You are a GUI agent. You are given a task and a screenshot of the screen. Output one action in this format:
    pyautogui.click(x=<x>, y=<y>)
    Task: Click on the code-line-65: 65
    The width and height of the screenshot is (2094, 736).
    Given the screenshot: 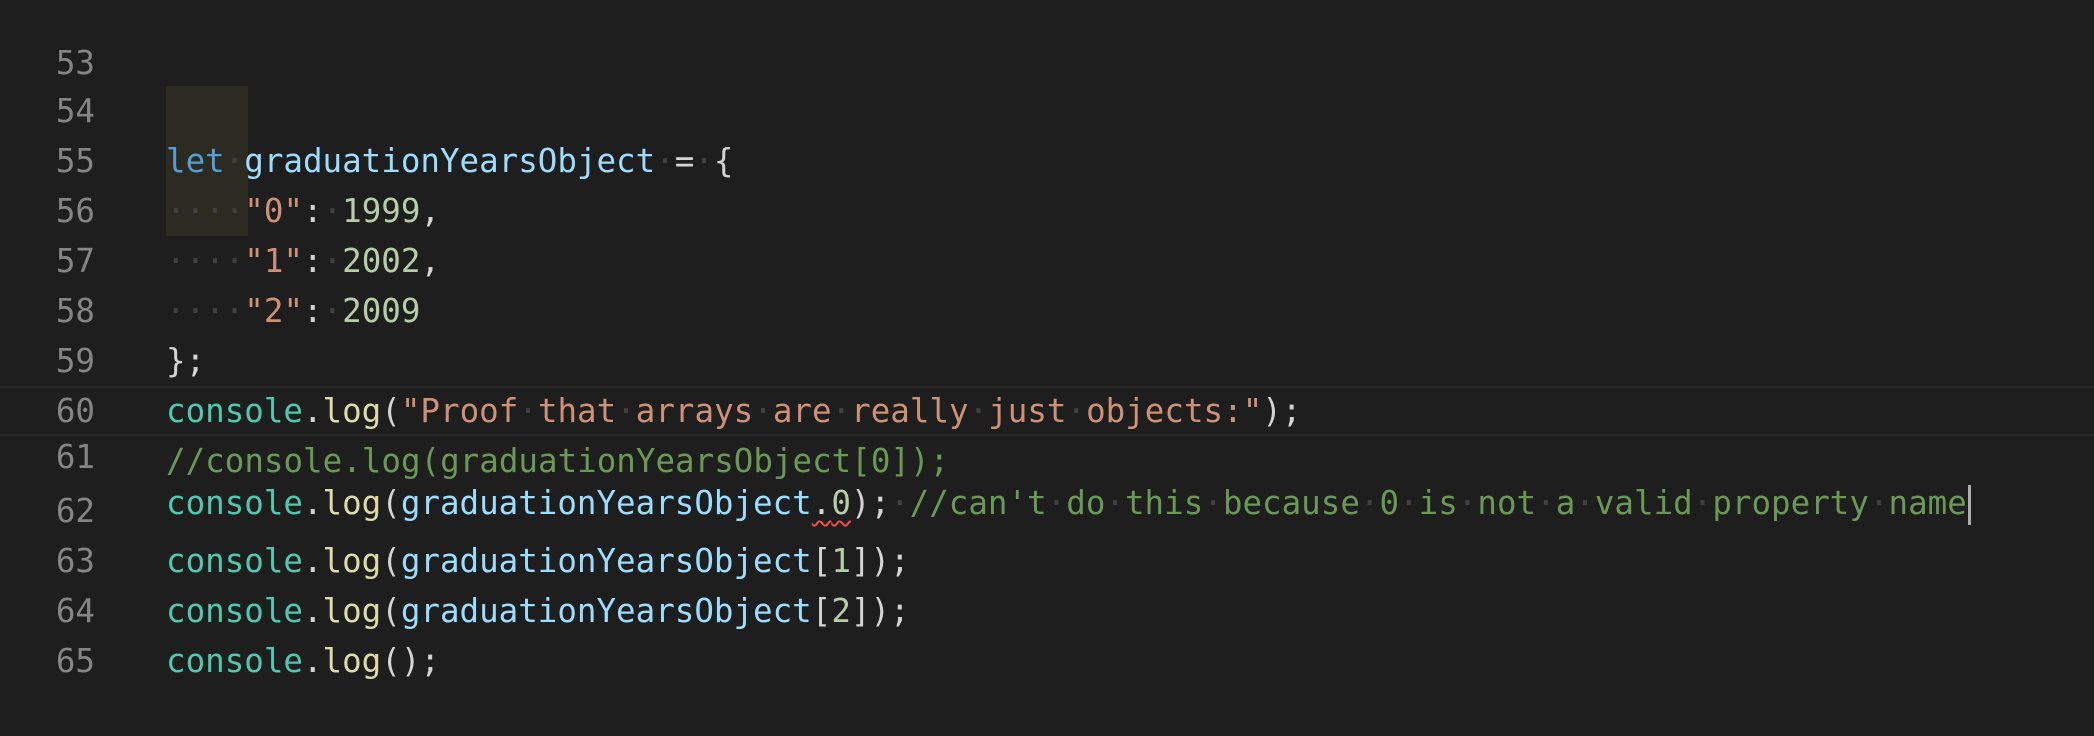 What is the action you would take?
    pyautogui.click(x=1047, y=633)
    